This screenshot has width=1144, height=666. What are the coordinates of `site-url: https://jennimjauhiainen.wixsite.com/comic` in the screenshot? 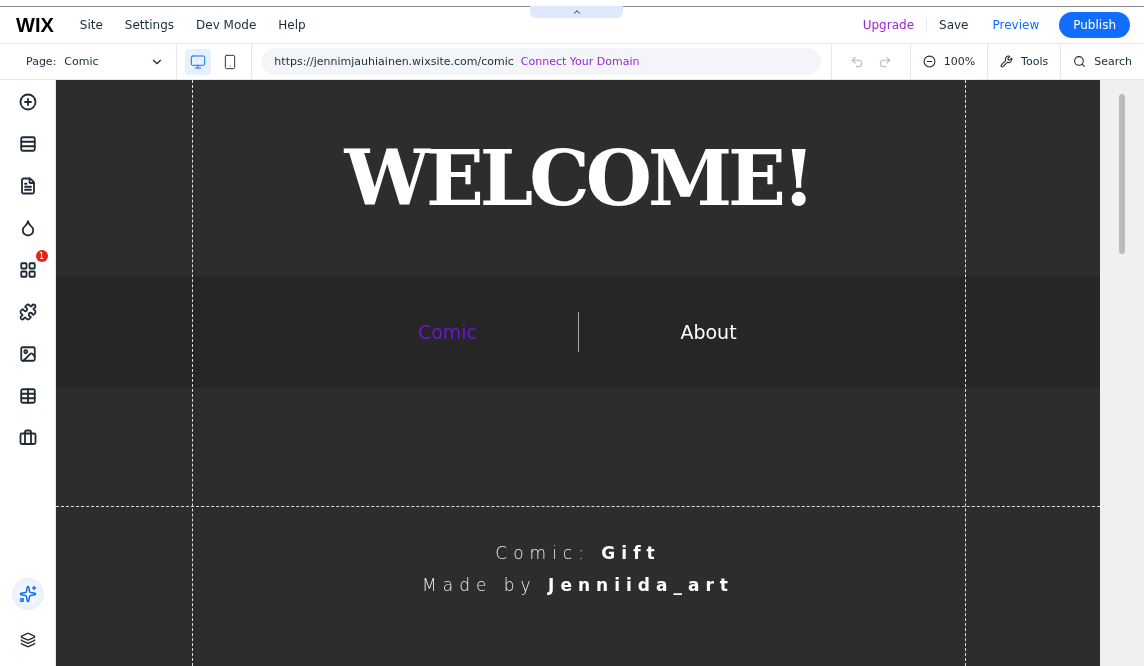 It's located at (394, 61).